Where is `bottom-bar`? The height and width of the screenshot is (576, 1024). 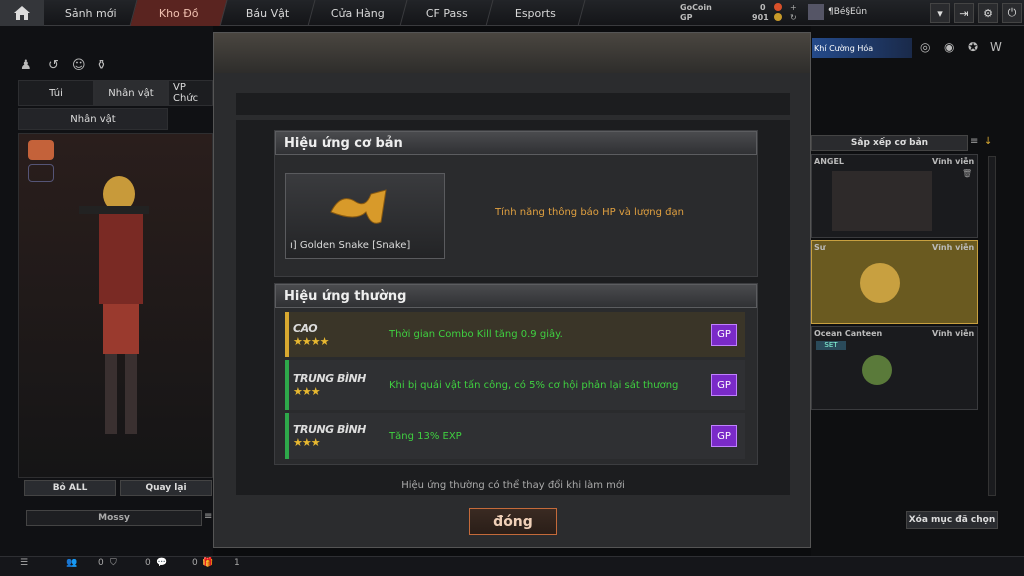 bottom-bar is located at coordinates (512, 566).